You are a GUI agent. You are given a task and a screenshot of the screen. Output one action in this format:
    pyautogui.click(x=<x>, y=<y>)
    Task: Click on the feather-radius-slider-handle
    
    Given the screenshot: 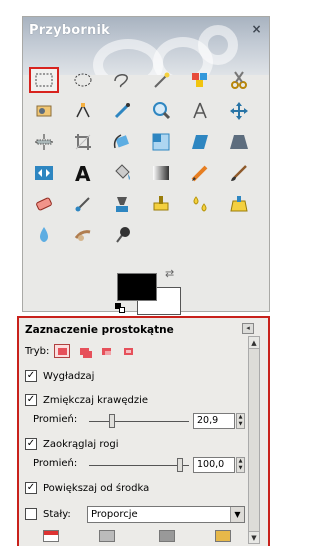 What is the action you would take?
    pyautogui.click(x=112, y=421)
    